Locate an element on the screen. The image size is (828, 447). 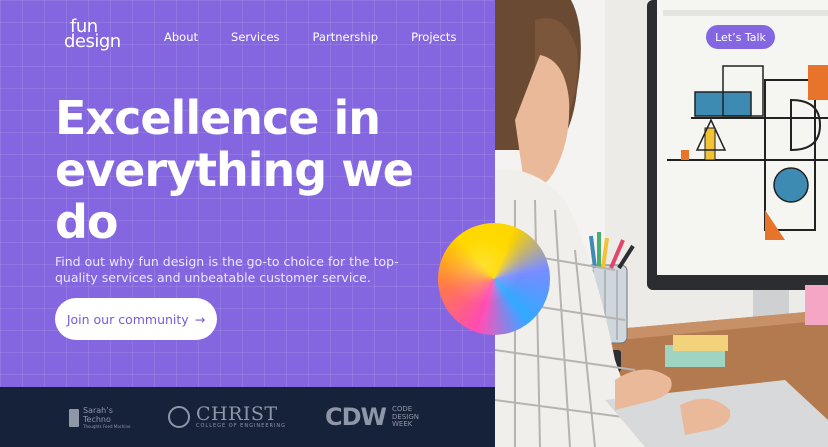
code-design-week-logo: CDW CODE DESIGN WEEK is located at coordinates (372, 417).